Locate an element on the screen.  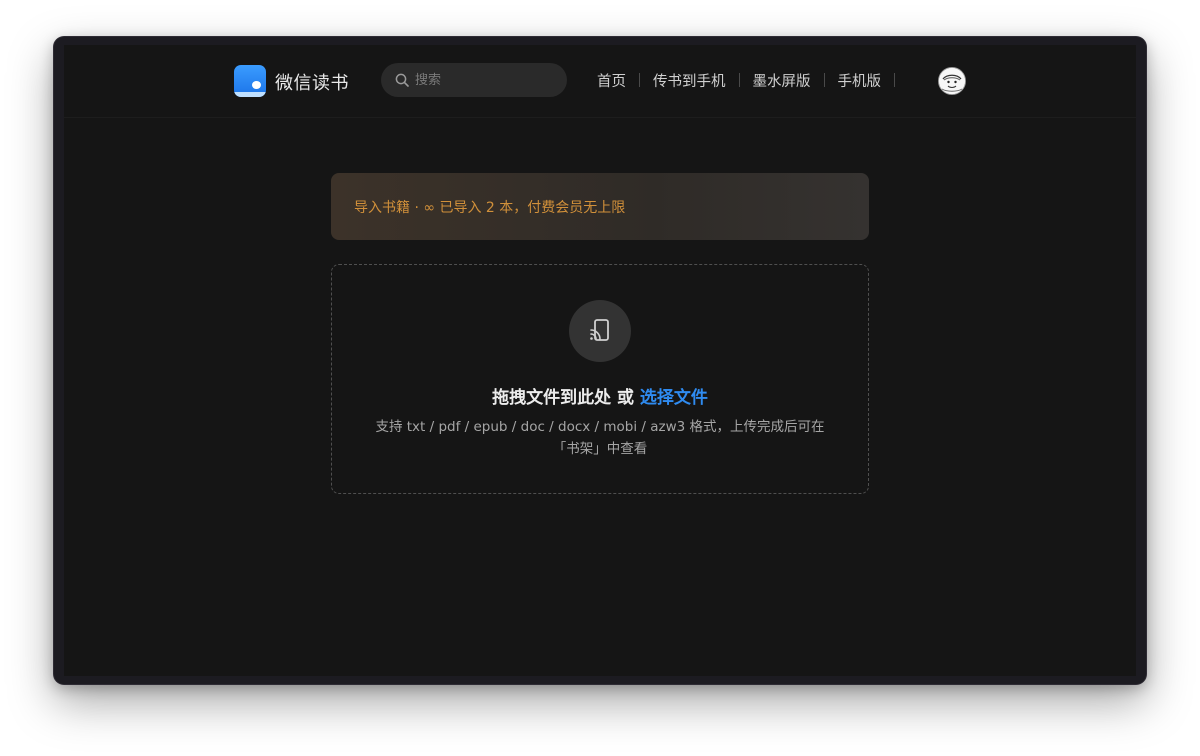
drop-zone-title: 拖拽文件到此处 或 选择文件 is located at coordinates (600, 395).